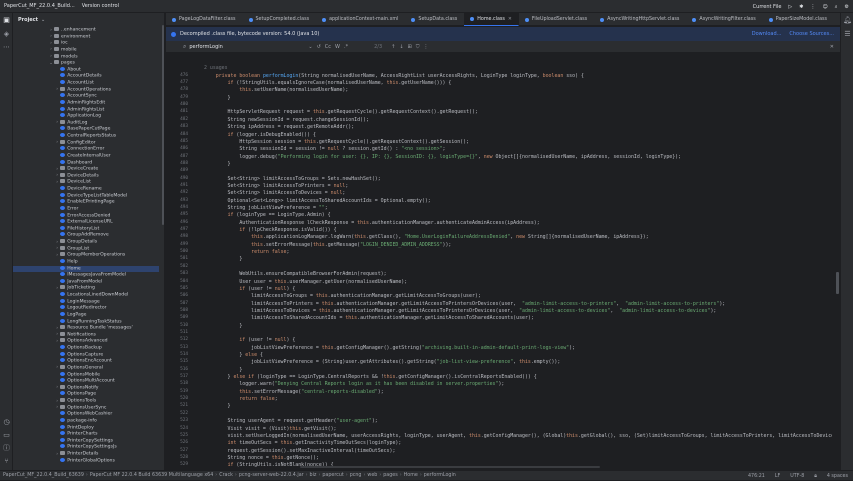  I want to click on tree-item: ErrorAccessDenied, so click(86, 216).